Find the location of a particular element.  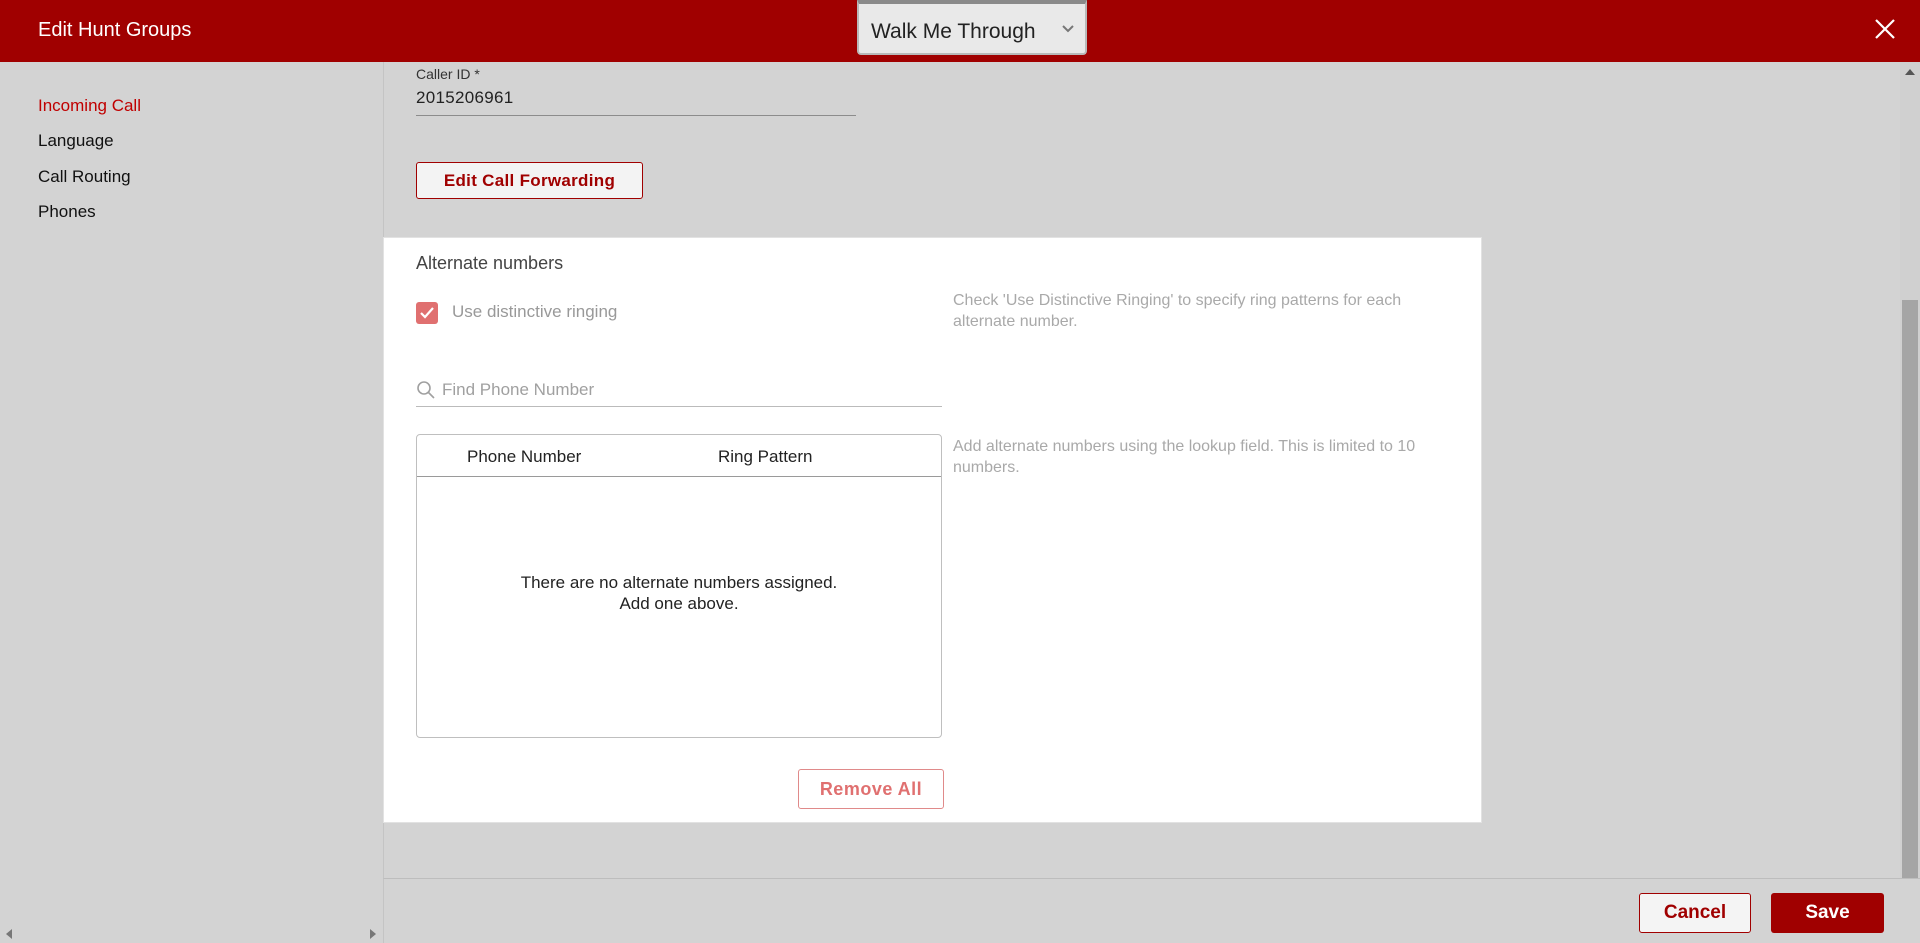

distinctive-ringing-label: Use distinctive ringing is located at coordinates (535, 311).